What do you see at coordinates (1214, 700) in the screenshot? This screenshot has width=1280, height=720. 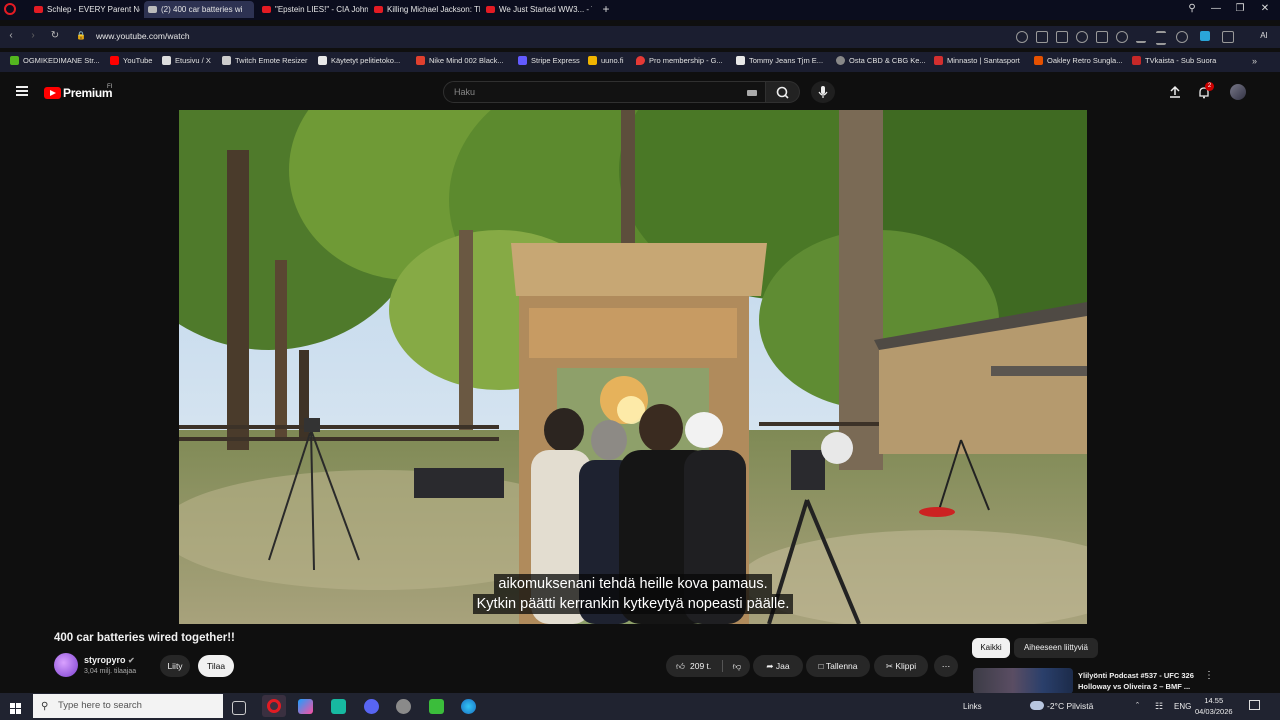 I see `clock-time: 14.55` at bounding box center [1214, 700].